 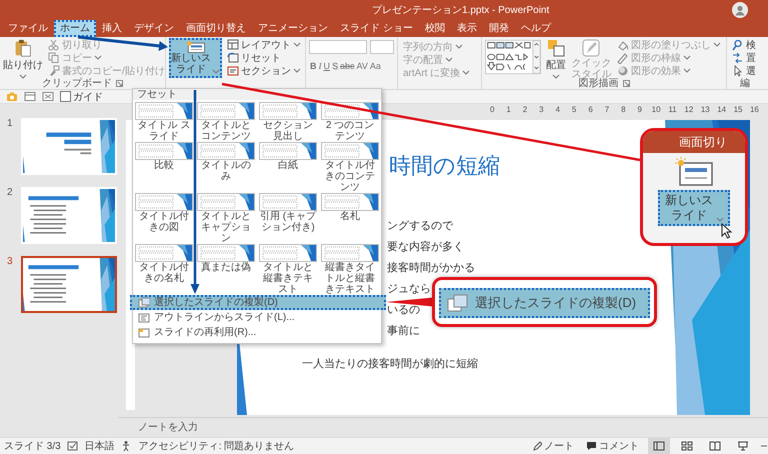 I want to click on layout-option: 白紙, so click(x=288, y=156).